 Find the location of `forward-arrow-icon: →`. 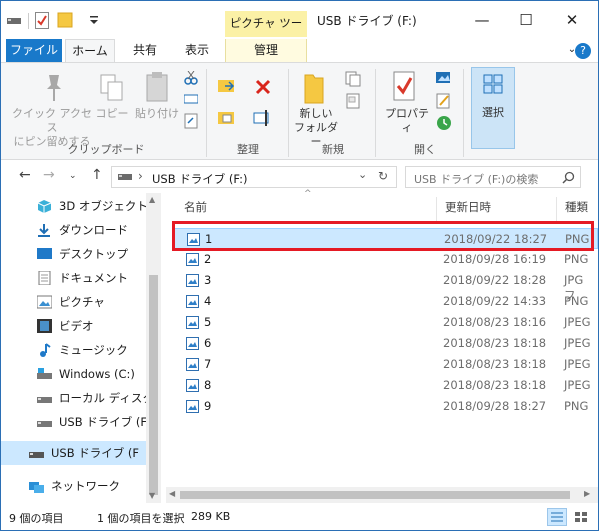

forward-arrow-icon: → is located at coordinates (49, 175).